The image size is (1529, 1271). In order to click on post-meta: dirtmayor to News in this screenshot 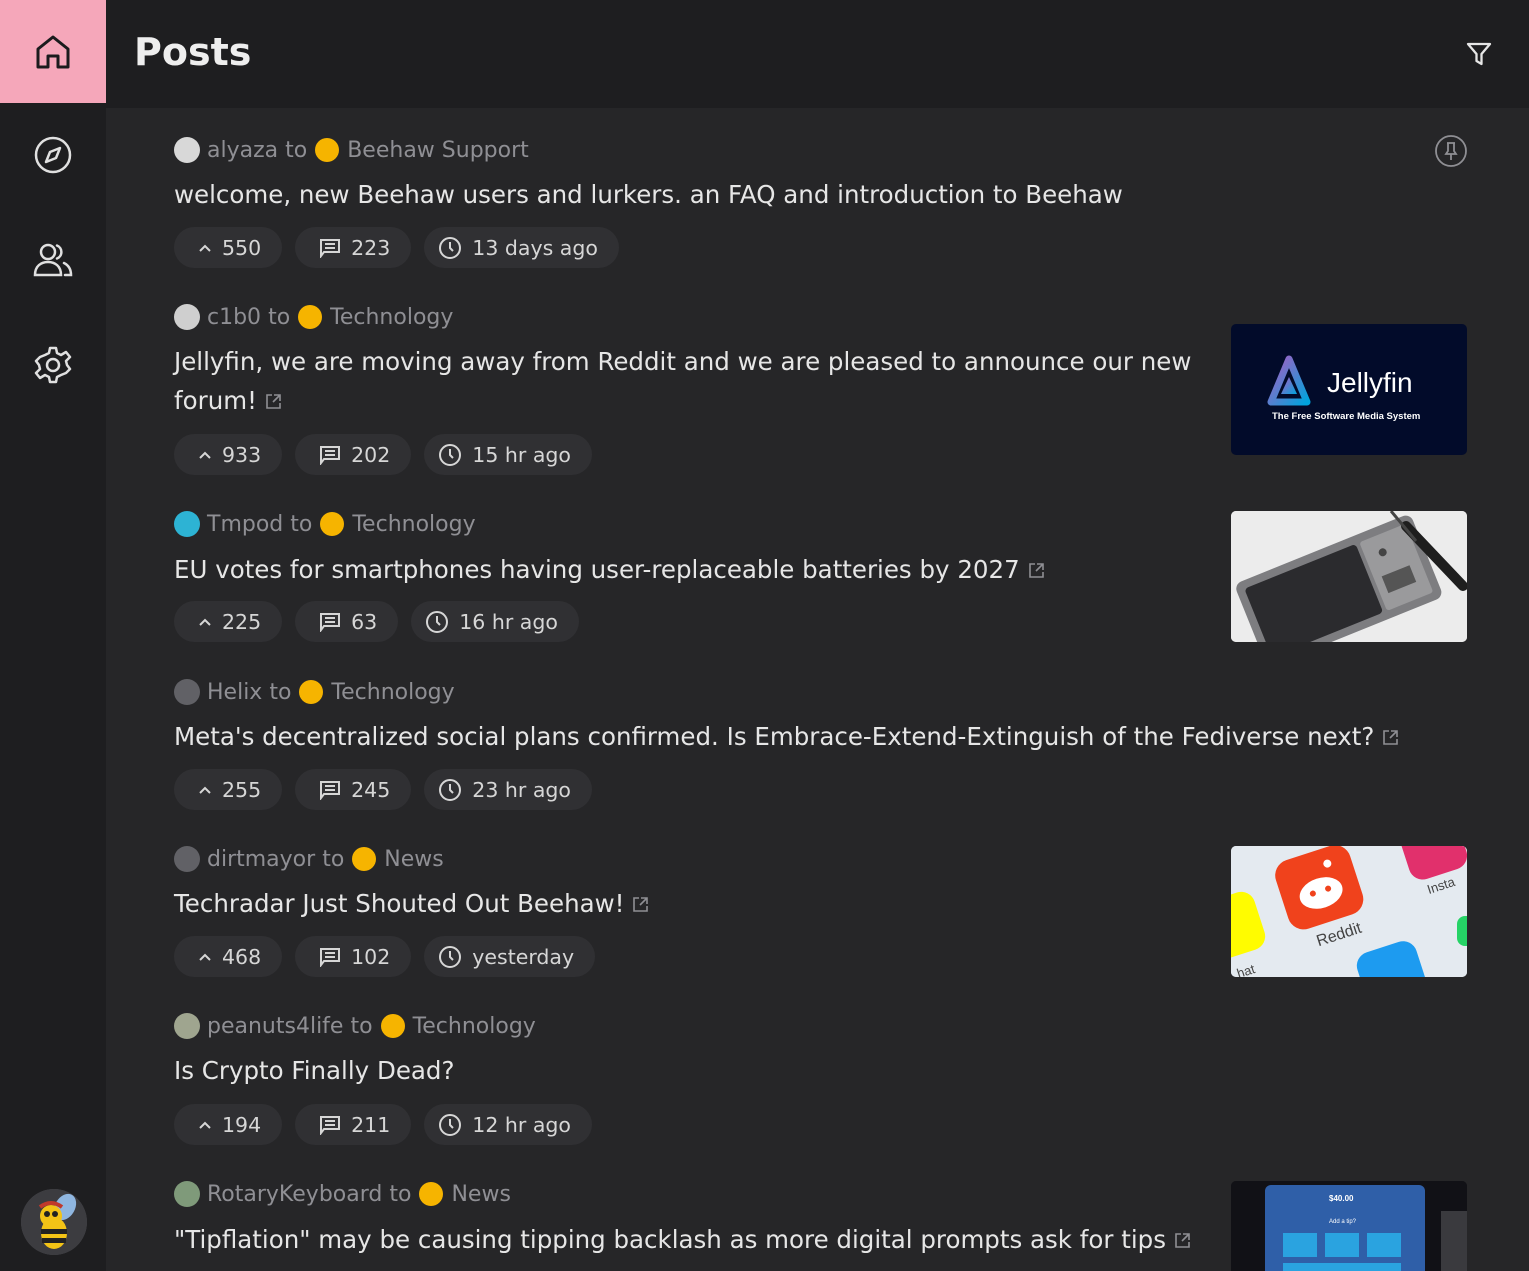, I will do `click(309, 859)`.